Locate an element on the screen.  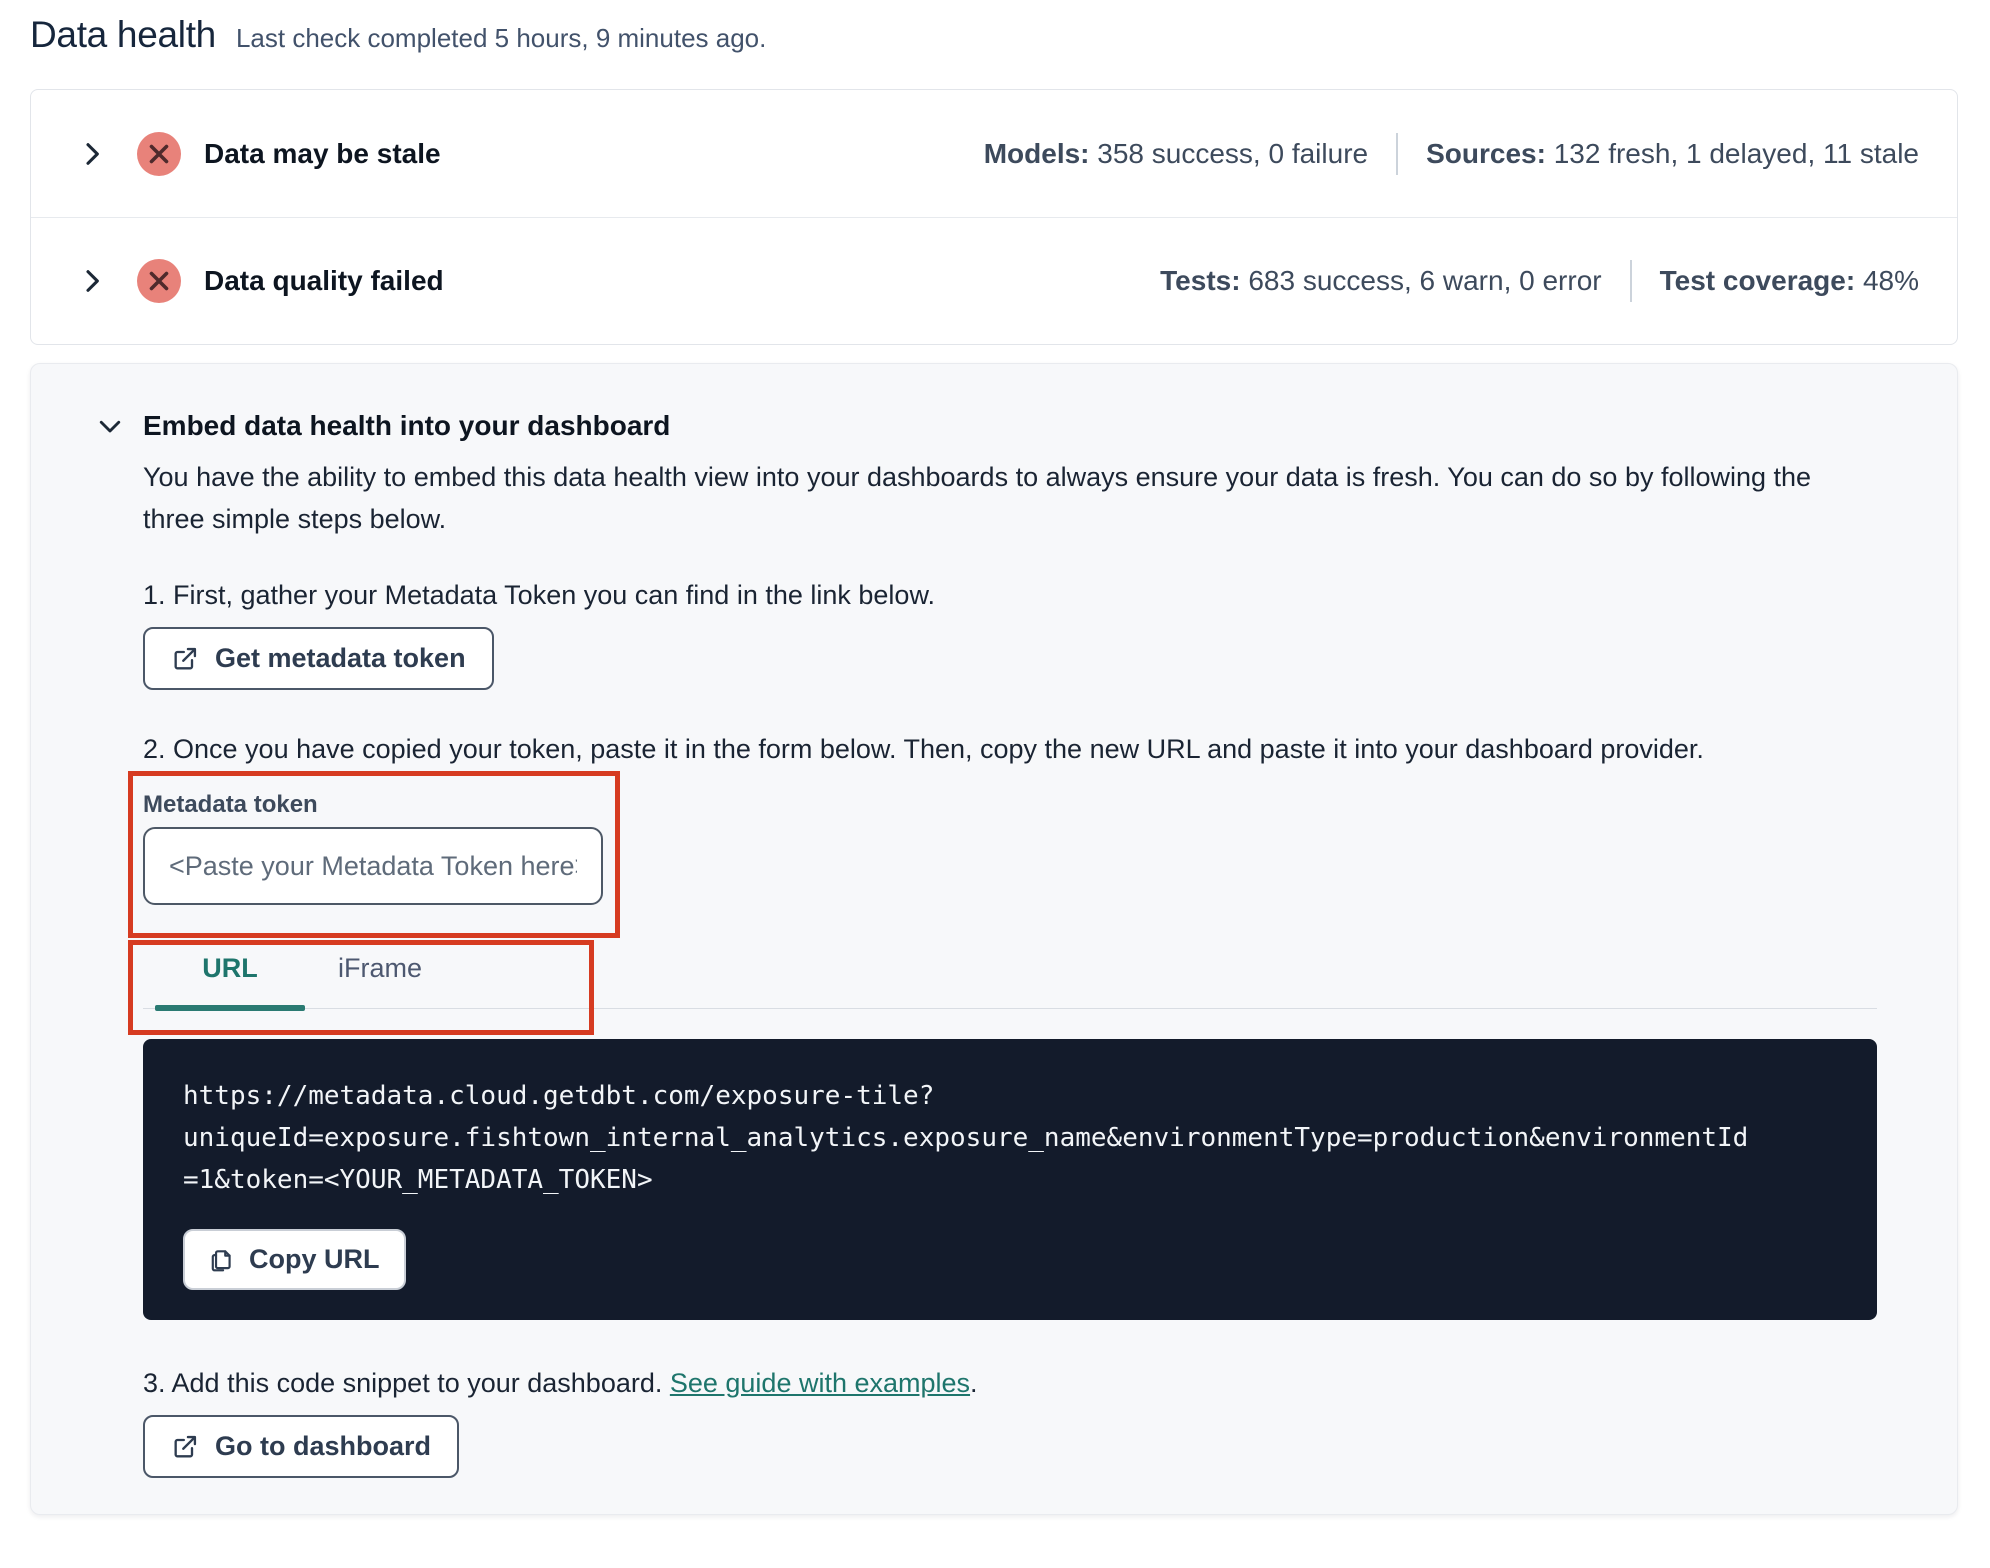
tests-stat: Tests: 683 success, 6 warn, 0 error is located at coordinates (1380, 281).